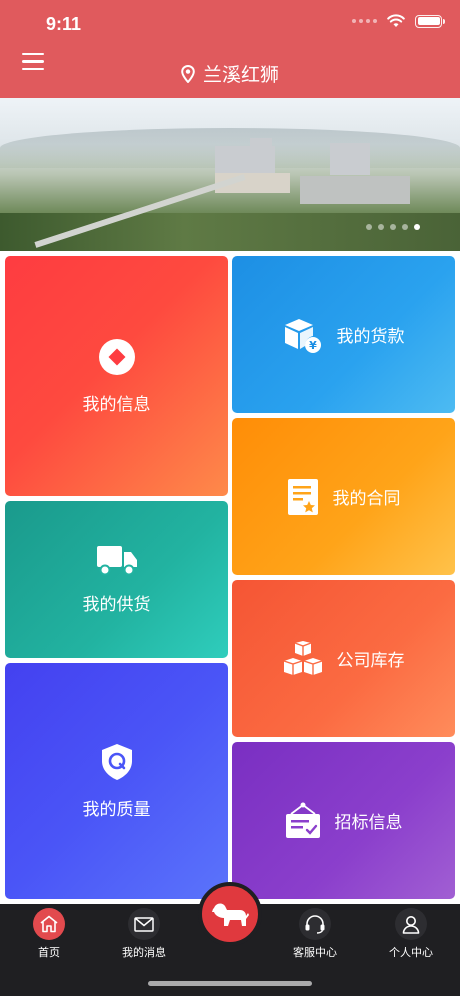 This screenshot has height=996, width=460. What do you see at coordinates (49, 953) in the screenshot?
I see `tab-home-label: 首页` at bounding box center [49, 953].